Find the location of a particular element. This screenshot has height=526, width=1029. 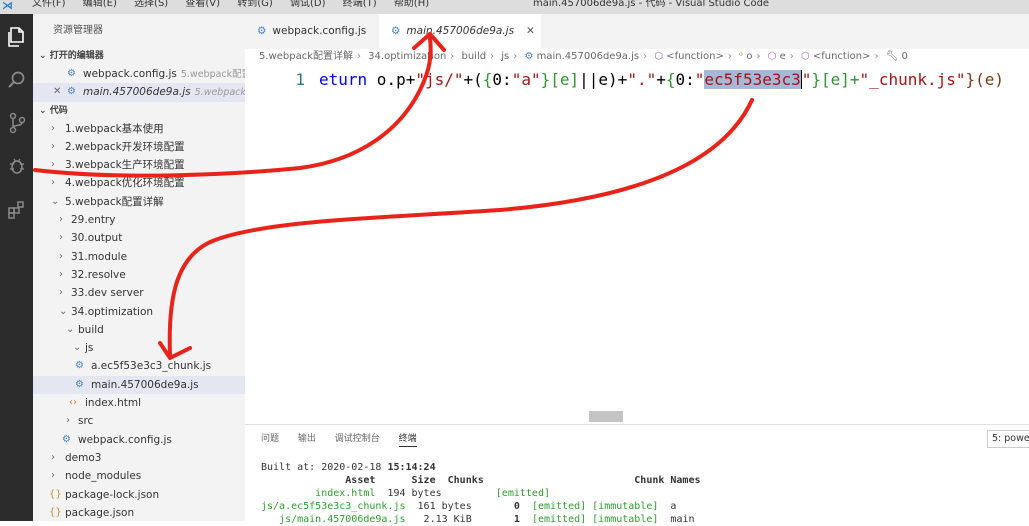

menu-view: 查看(V) is located at coordinates (202, 4).